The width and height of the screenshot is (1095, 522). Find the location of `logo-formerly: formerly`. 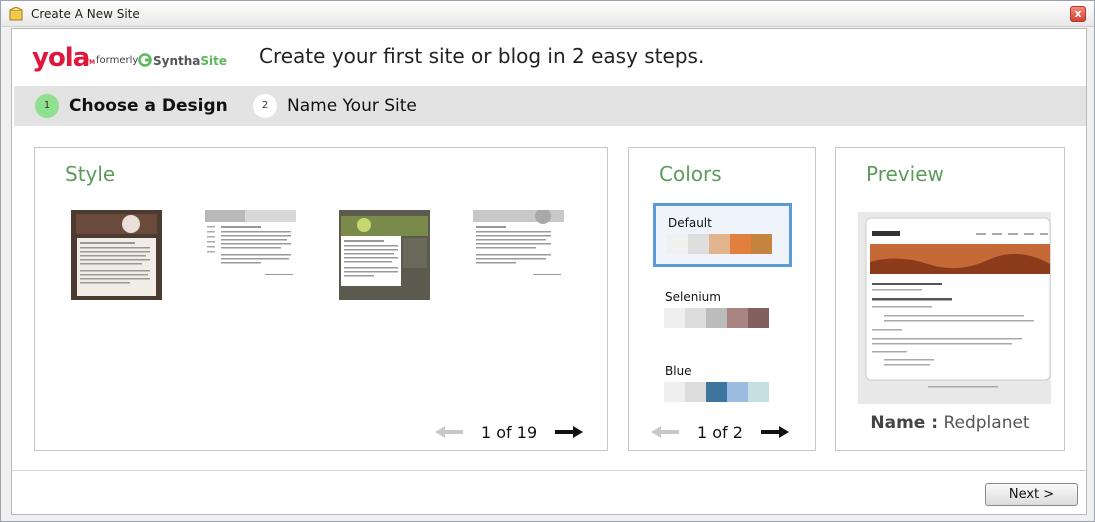

logo-formerly: formerly is located at coordinates (117, 60).